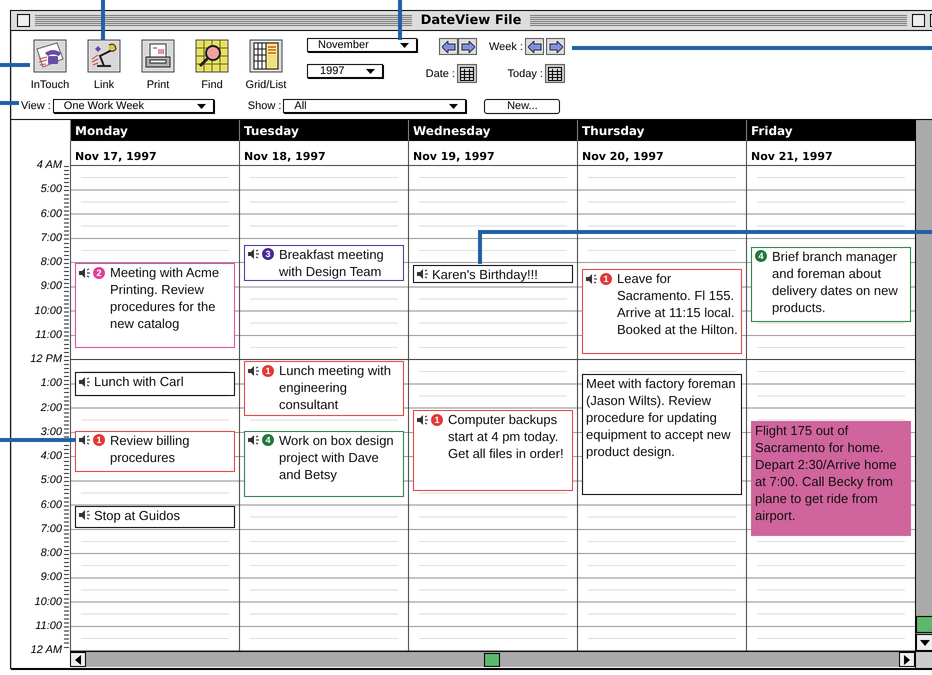 The image size is (932, 675). What do you see at coordinates (36, 106) in the screenshot?
I see `view-label: View :` at bounding box center [36, 106].